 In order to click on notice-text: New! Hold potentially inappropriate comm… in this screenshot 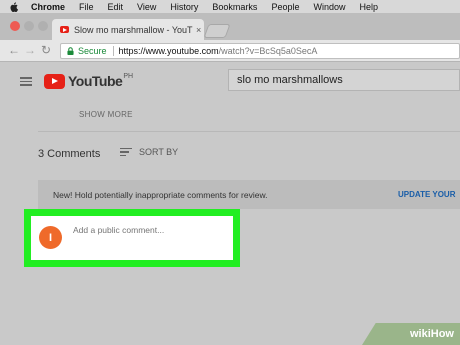, I will do `click(160, 194)`.